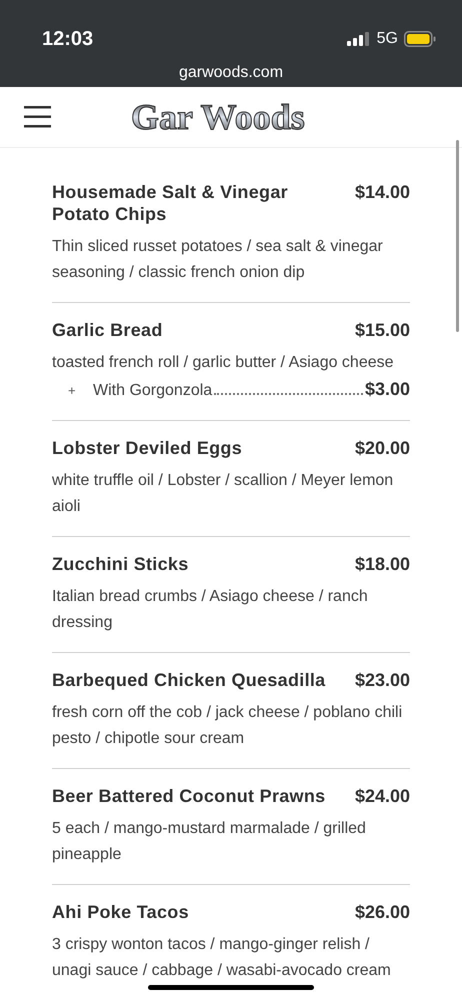 The height and width of the screenshot is (1000, 462). What do you see at coordinates (147, 448) in the screenshot?
I see `item-name: Lobster Deviled Eggs` at bounding box center [147, 448].